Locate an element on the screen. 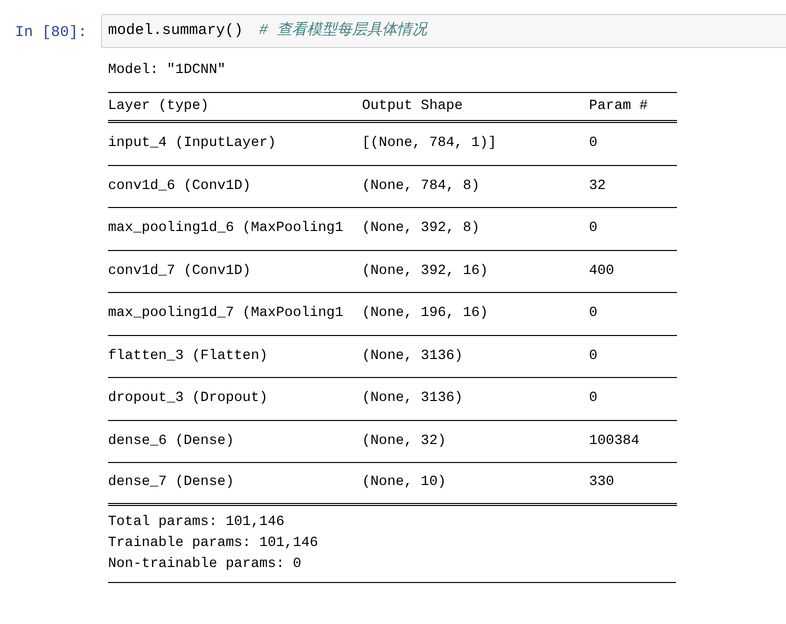  column-header: Layer (type) is located at coordinates (159, 106).